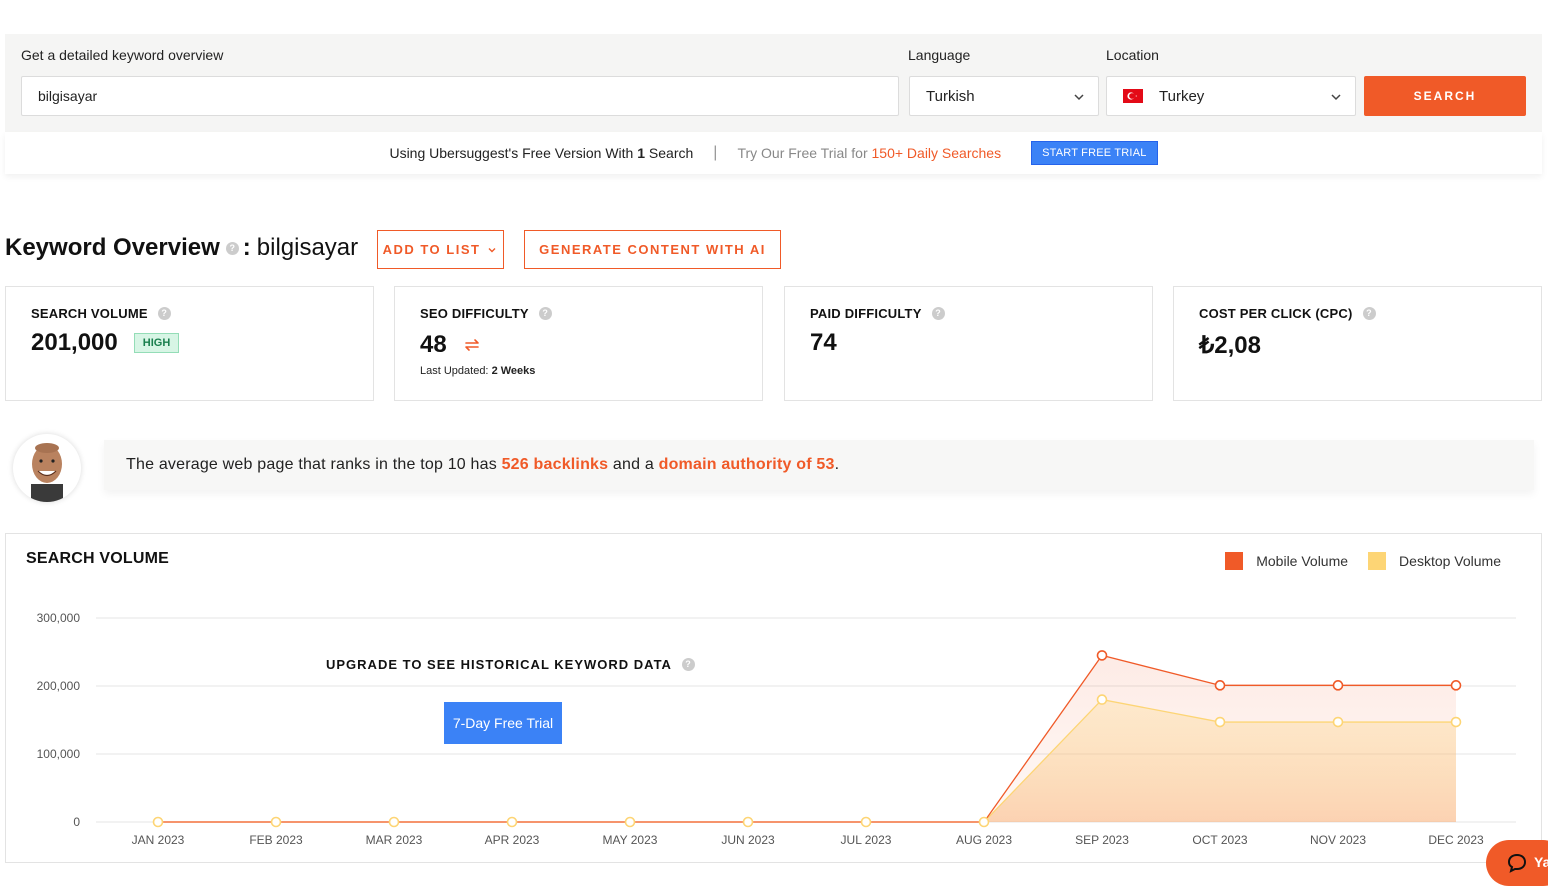  Describe the element at coordinates (984, 840) in the screenshot. I see `x-tick-label: AUG 2023` at that location.